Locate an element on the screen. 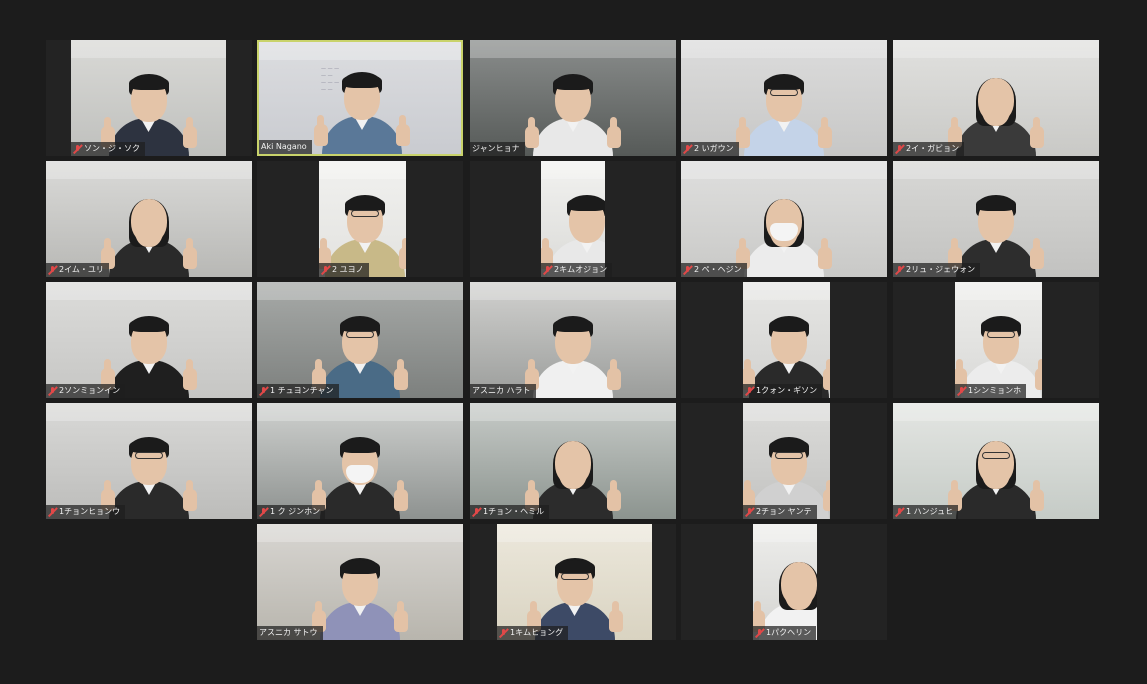 The height and width of the screenshot is (684, 1147). participant-tile: 2イム・ユリ is located at coordinates (149, 219).